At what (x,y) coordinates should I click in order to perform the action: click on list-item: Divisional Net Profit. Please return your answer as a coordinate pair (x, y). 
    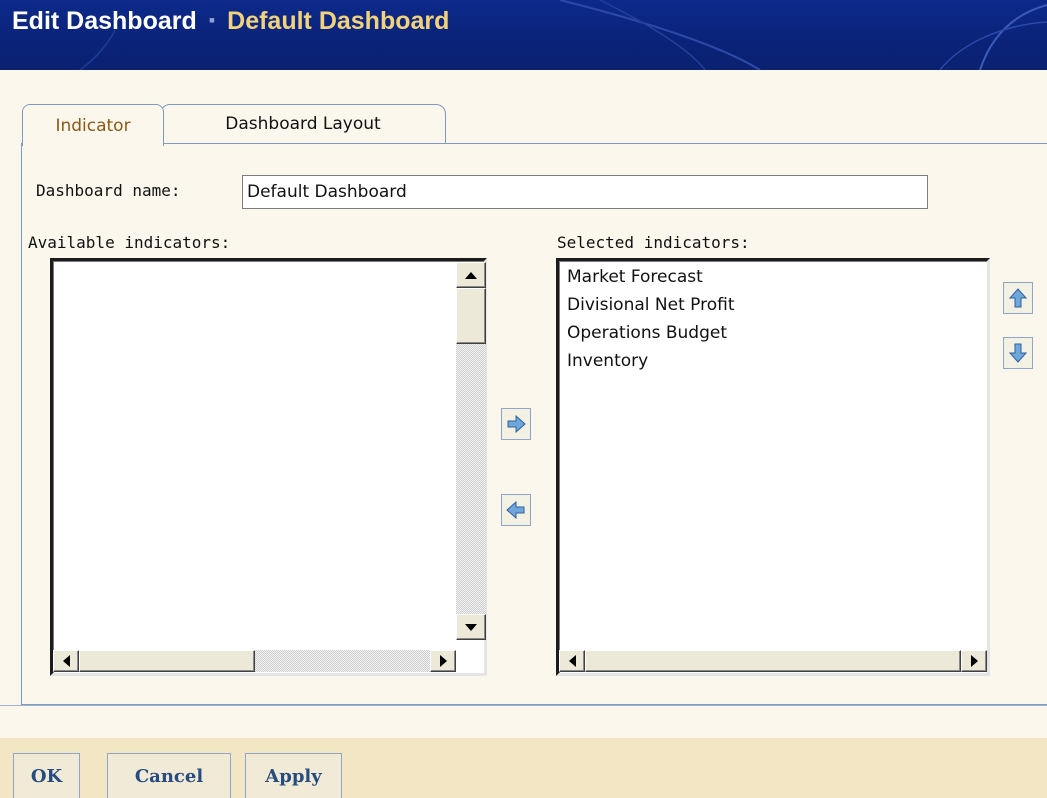
    Looking at the image, I should click on (651, 305).